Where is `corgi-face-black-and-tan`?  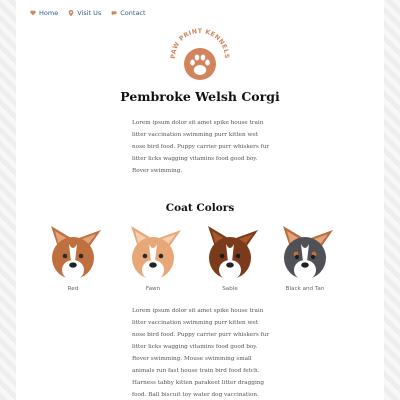
corgi-face-black-and-tan is located at coordinates (308, 253).